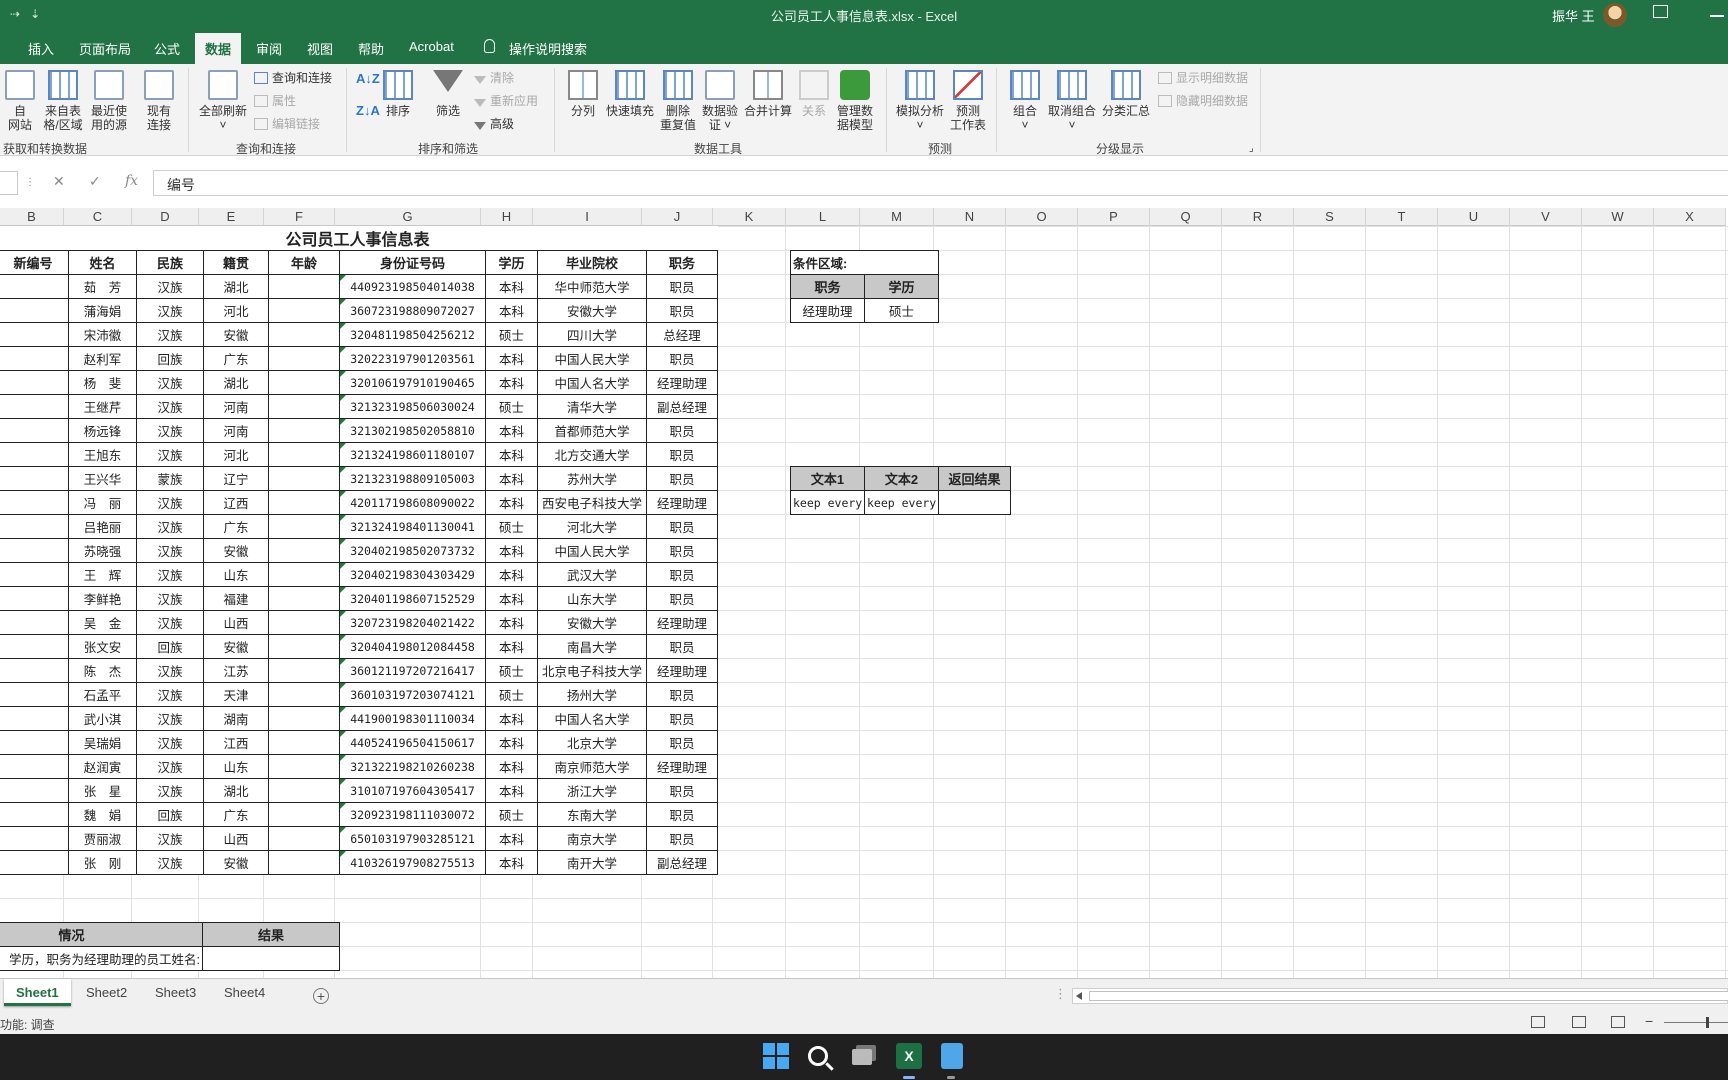 This screenshot has height=1080, width=1728. What do you see at coordinates (901, 310) in the screenshot?
I see `condition-value-education: 硕士` at bounding box center [901, 310].